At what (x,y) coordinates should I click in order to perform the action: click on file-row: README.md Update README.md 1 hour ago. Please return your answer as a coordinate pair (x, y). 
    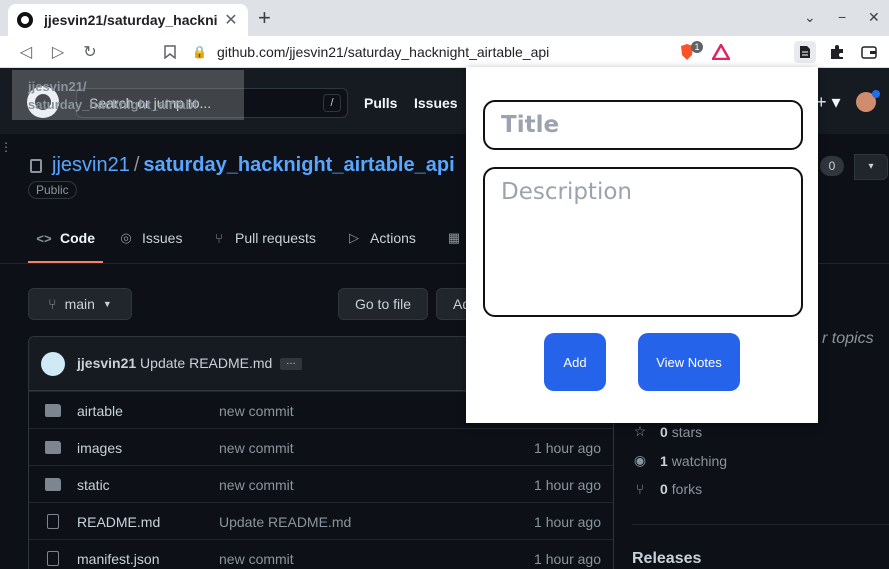
    Looking at the image, I should click on (321, 520).